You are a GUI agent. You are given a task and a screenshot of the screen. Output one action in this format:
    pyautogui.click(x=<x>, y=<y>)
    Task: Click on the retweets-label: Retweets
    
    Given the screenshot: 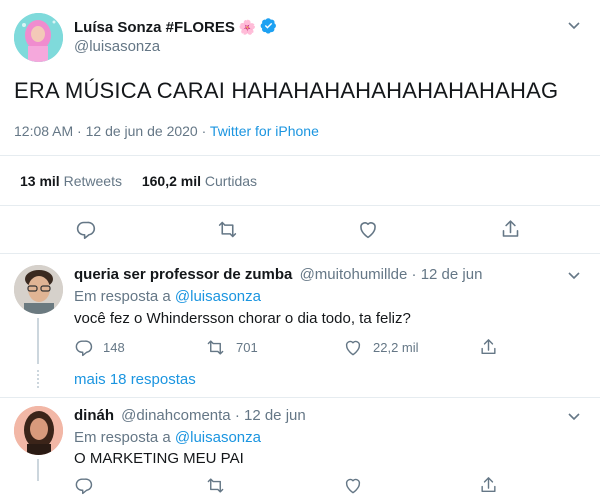 What is the action you would take?
    pyautogui.click(x=92, y=181)
    